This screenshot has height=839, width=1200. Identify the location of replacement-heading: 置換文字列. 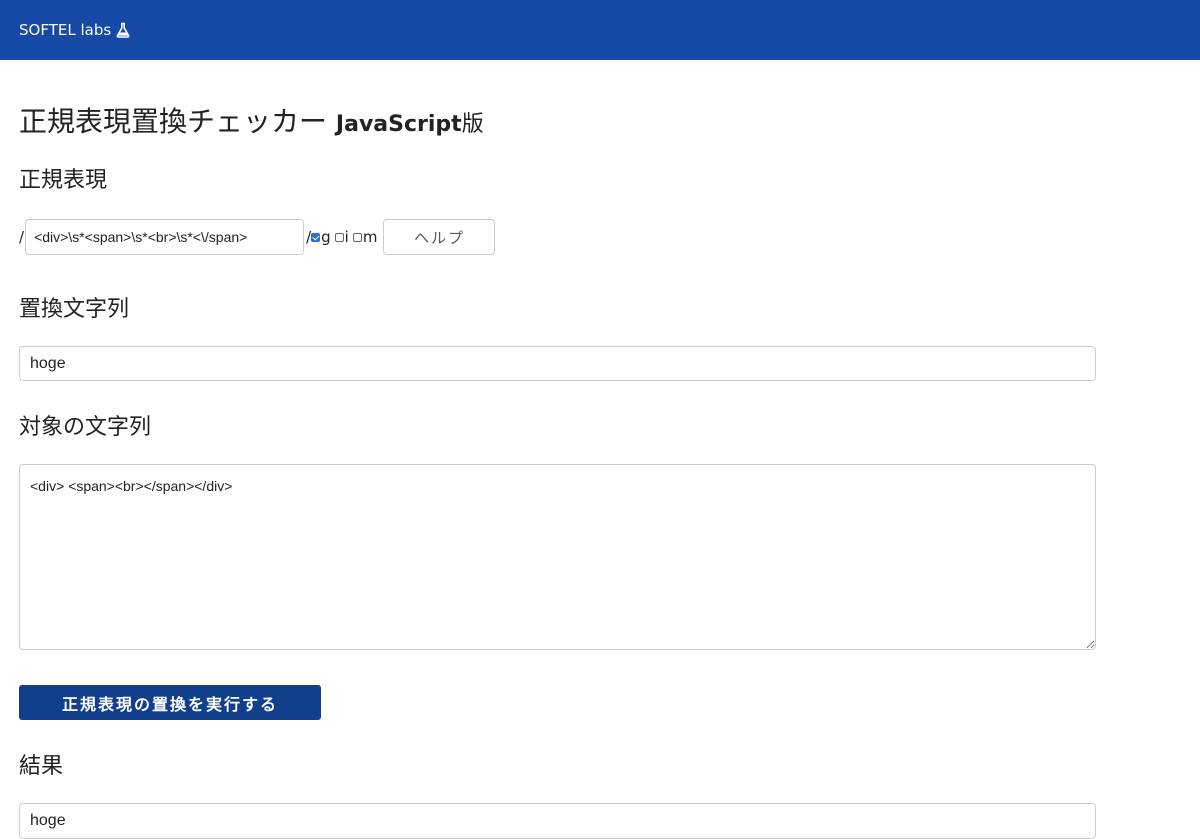
(74, 309).